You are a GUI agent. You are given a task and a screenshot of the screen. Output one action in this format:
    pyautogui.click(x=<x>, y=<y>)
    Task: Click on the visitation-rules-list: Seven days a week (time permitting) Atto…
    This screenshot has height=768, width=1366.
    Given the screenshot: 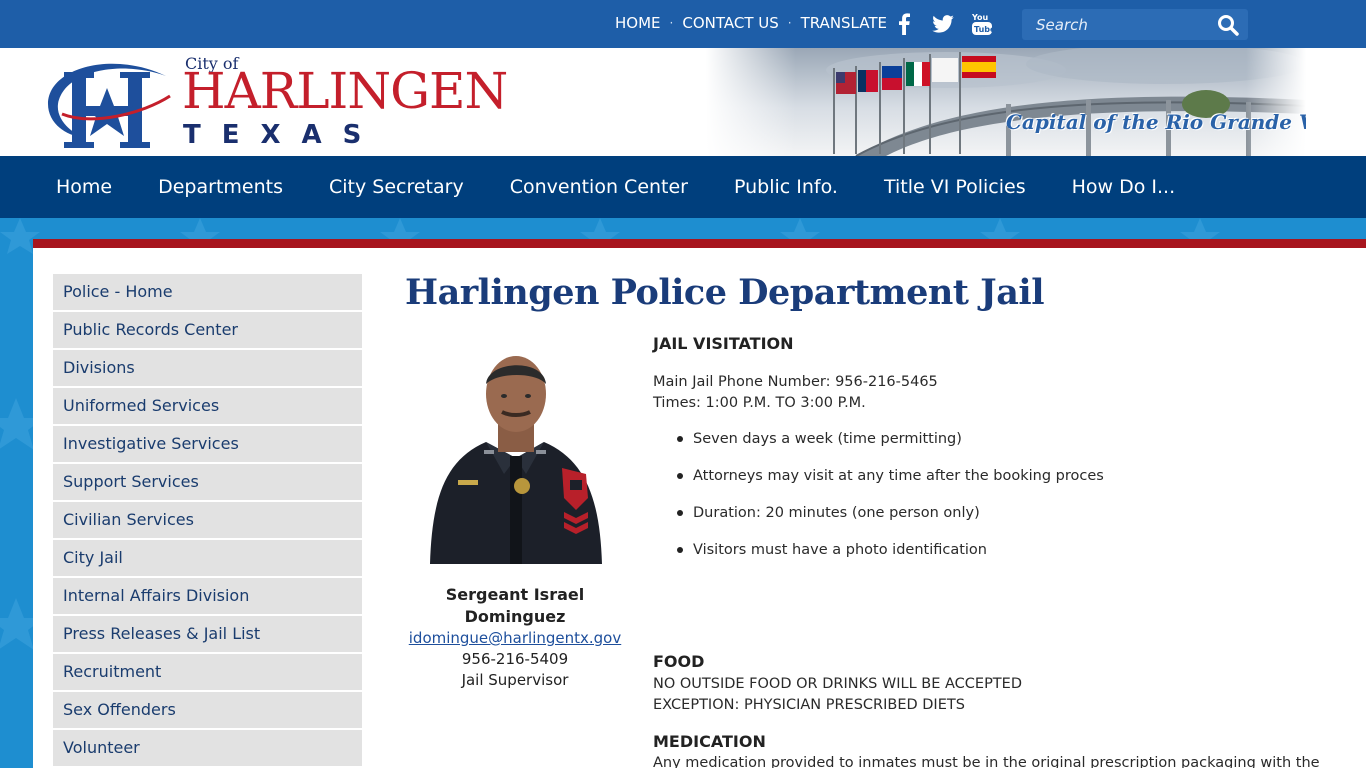 What is the action you would take?
    pyautogui.click(x=878, y=502)
    